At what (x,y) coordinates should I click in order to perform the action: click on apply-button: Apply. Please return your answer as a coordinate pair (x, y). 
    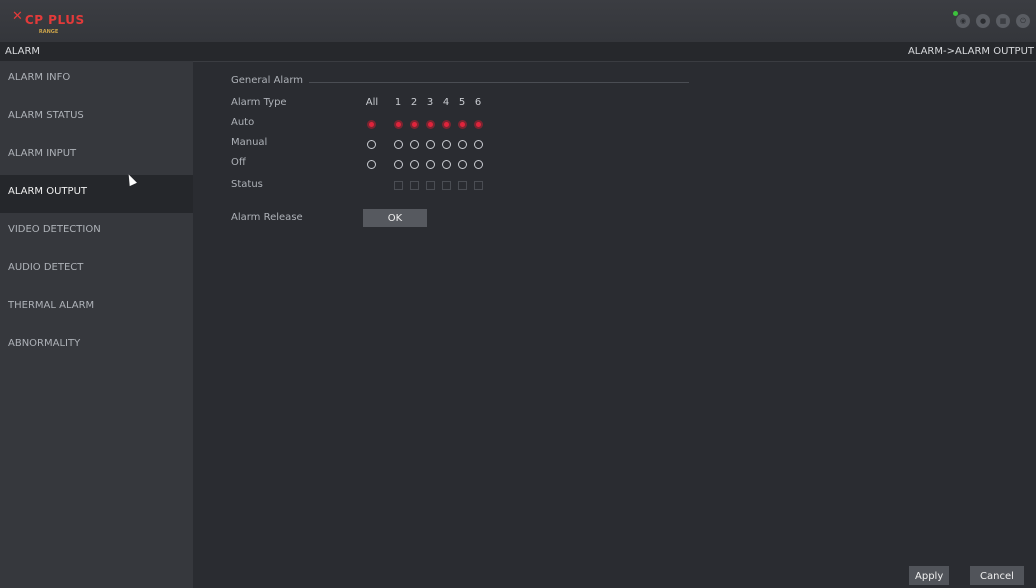
    Looking at the image, I should click on (929, 575).